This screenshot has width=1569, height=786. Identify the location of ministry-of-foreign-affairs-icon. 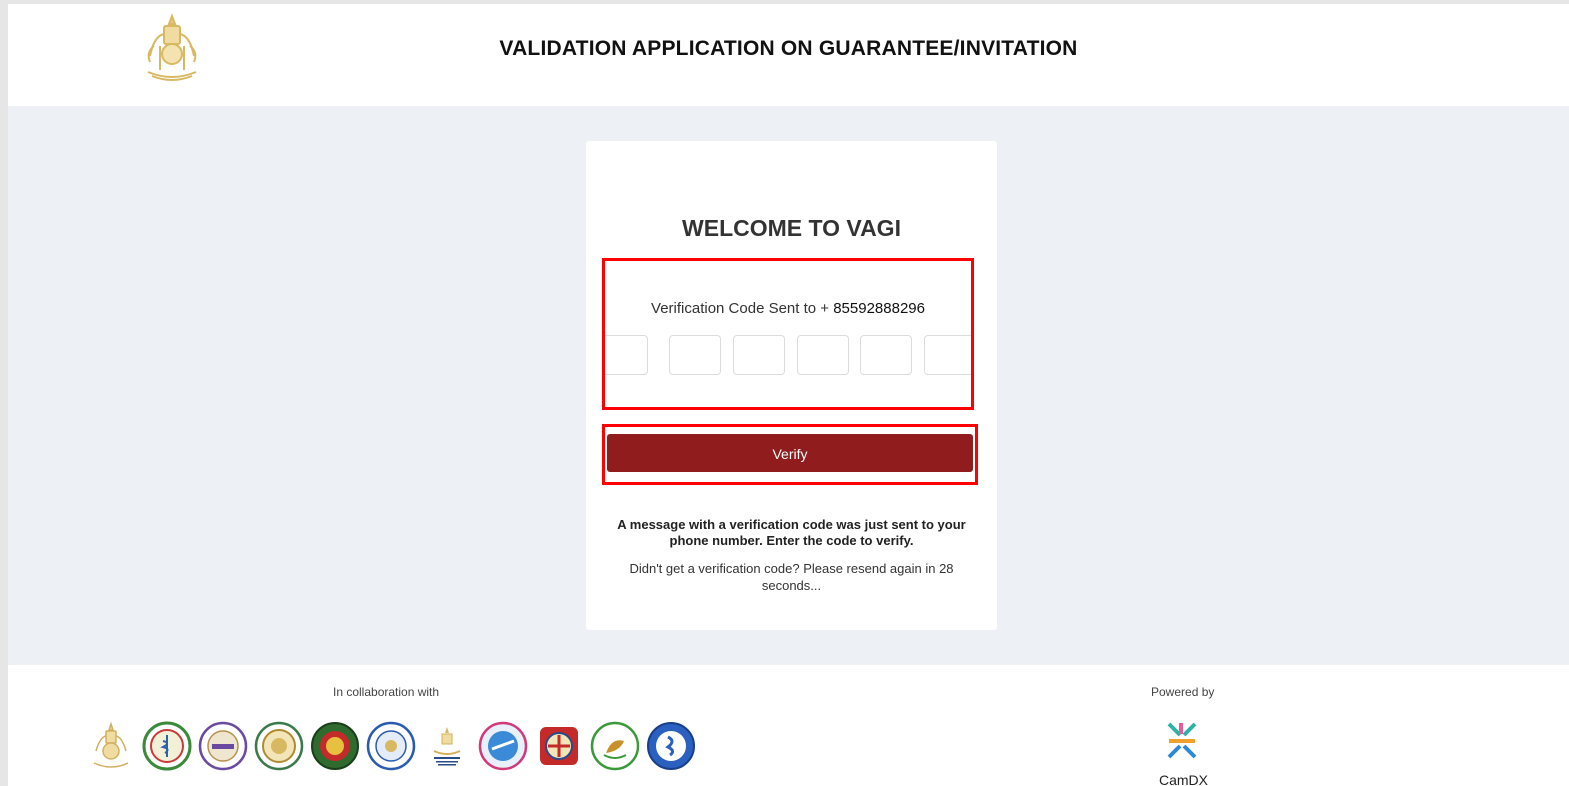
(447, 746).